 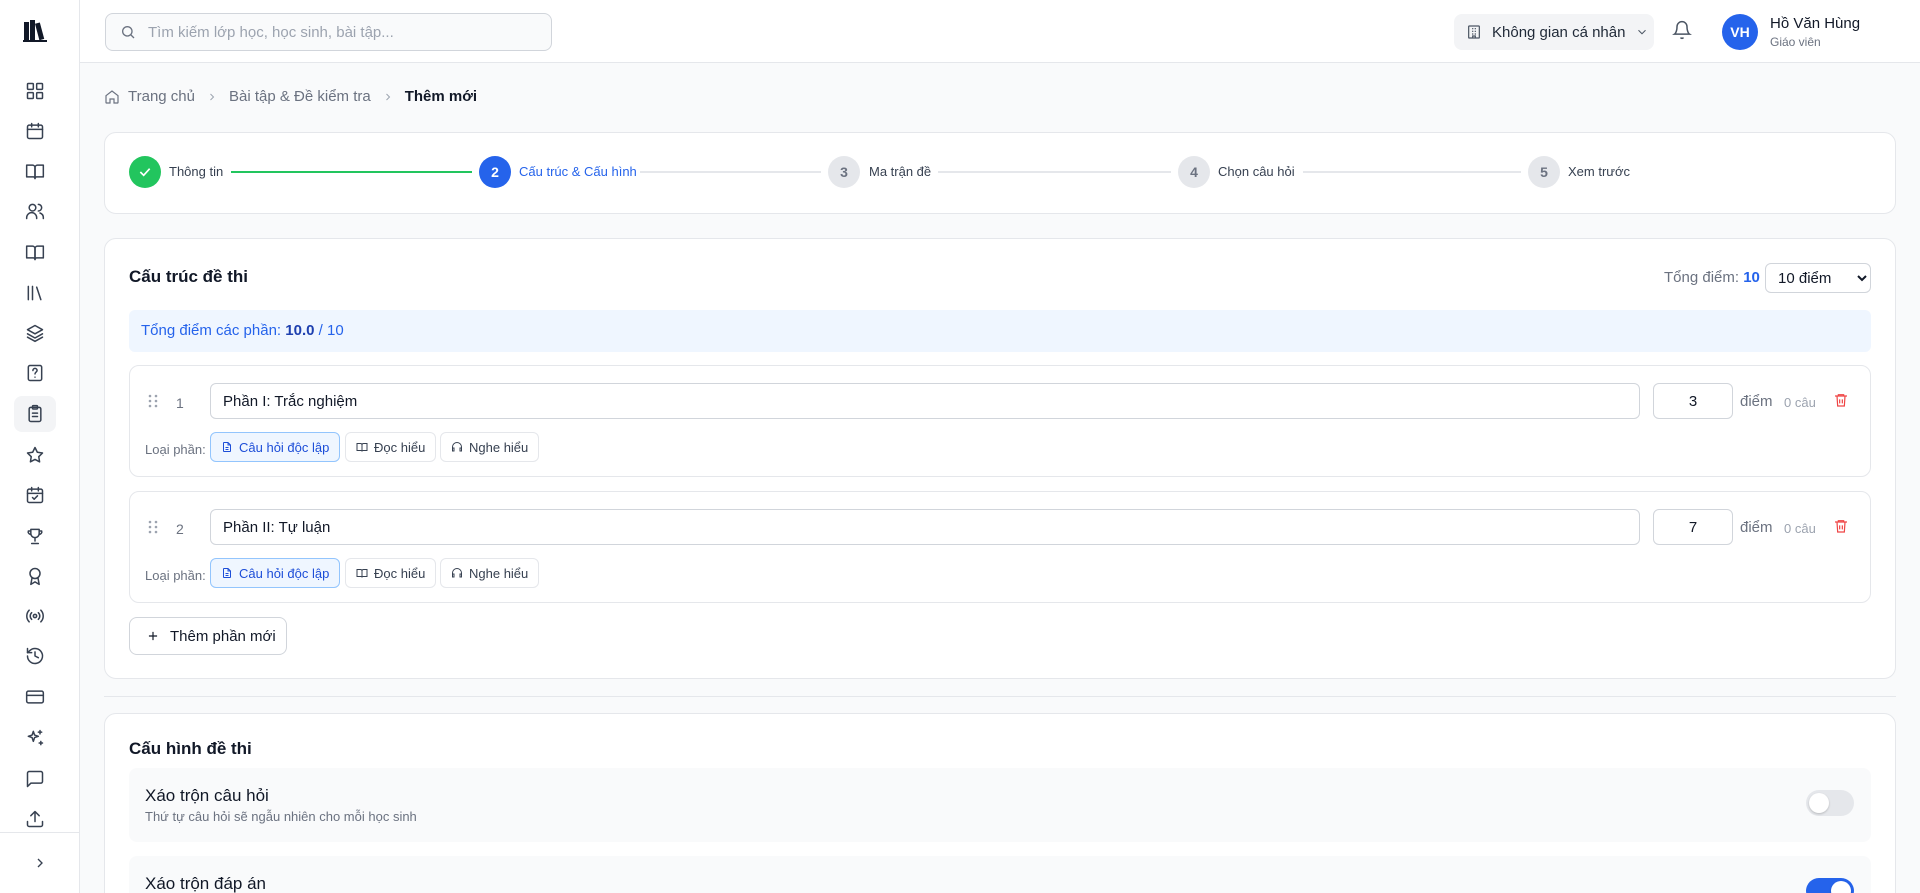 I want to click on file-icon, so click(x=227, y=573).